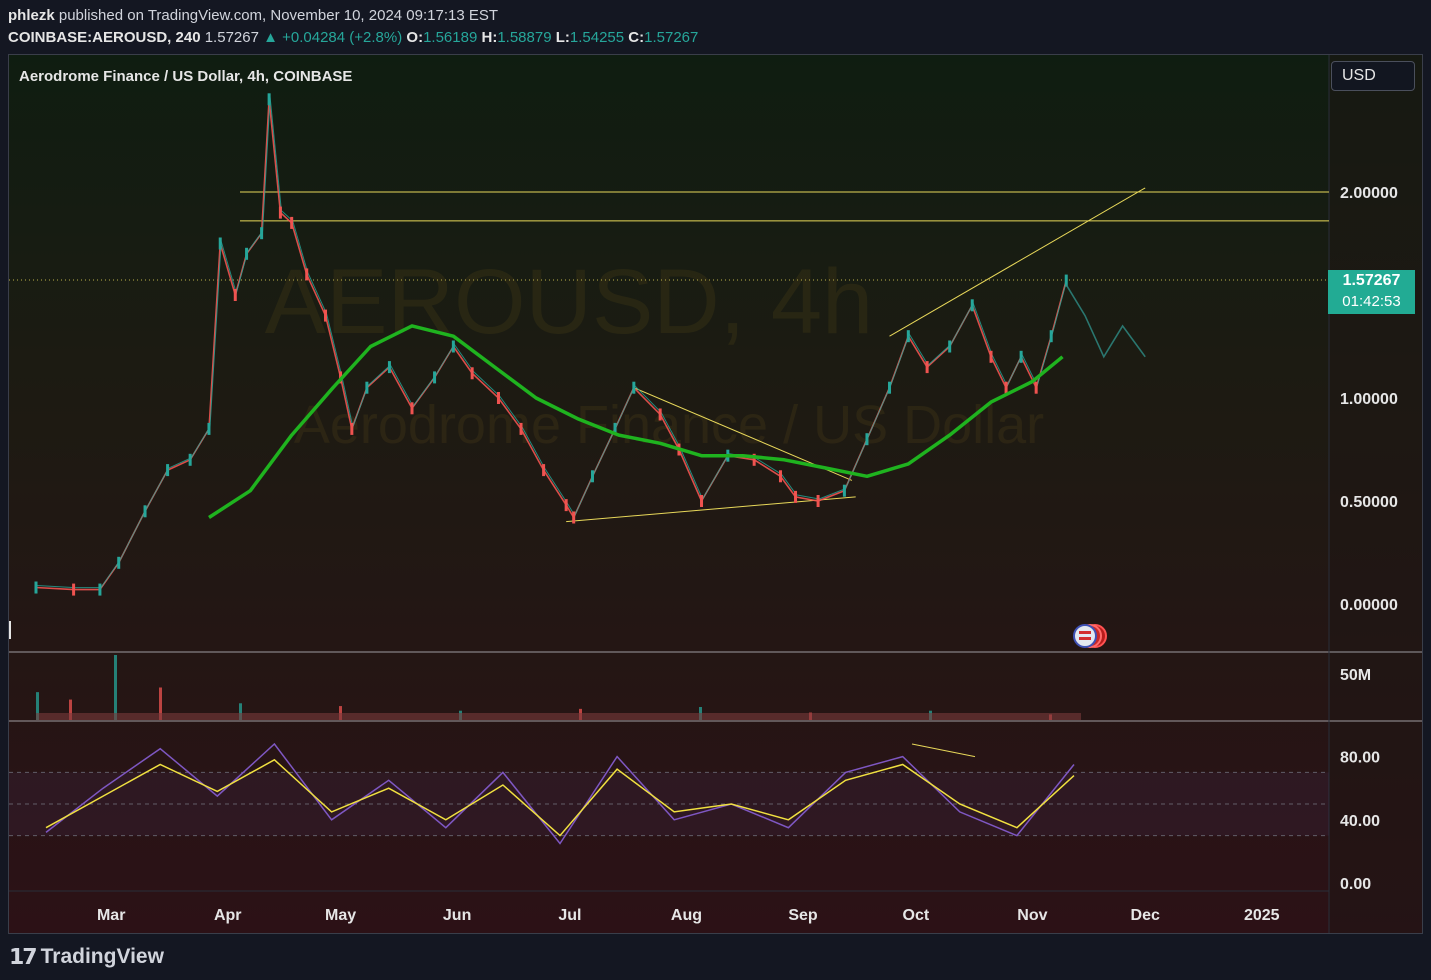  Describe the element at coordinates (916, 915) in the screenshot. I see `time-axis-label: Oct` at that location.